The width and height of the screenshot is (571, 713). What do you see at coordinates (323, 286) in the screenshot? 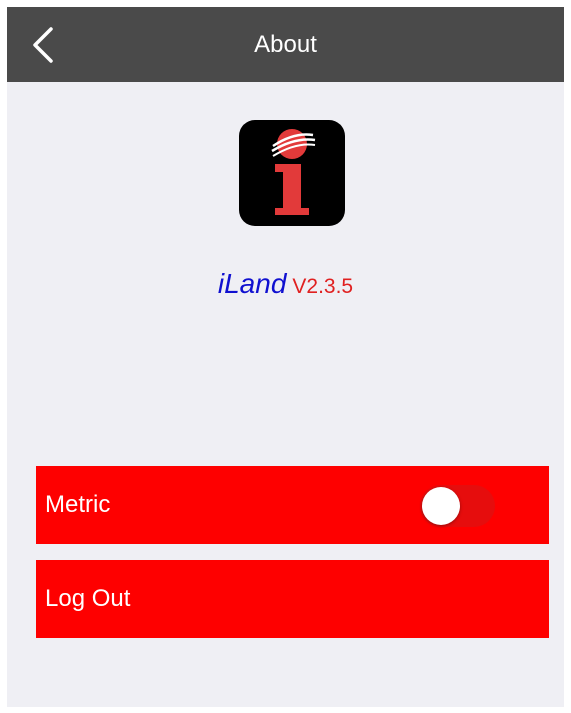
I see `app-version: V2.3.5` at bounding box center [323, 286].